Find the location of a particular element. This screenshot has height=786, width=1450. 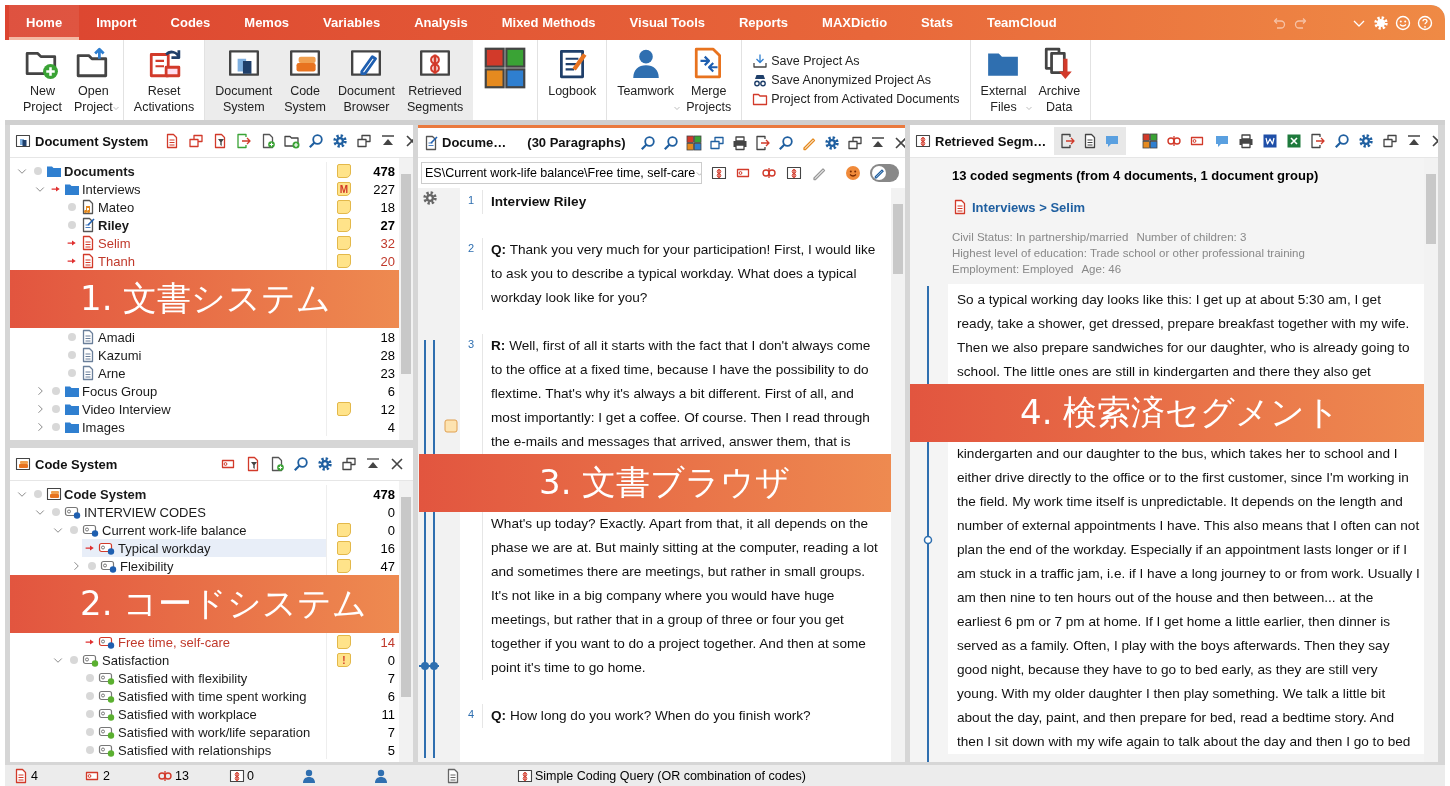

chat-icon is located at coordinates (1222, 141).